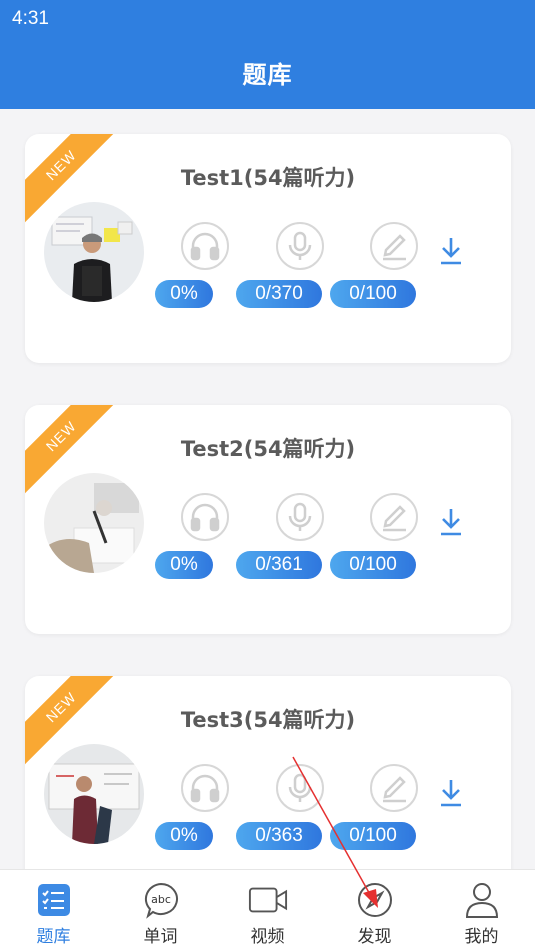 The height and width of the screenshot is (951, 535). I want to click on tab-label: 题库, so click(53, 937).